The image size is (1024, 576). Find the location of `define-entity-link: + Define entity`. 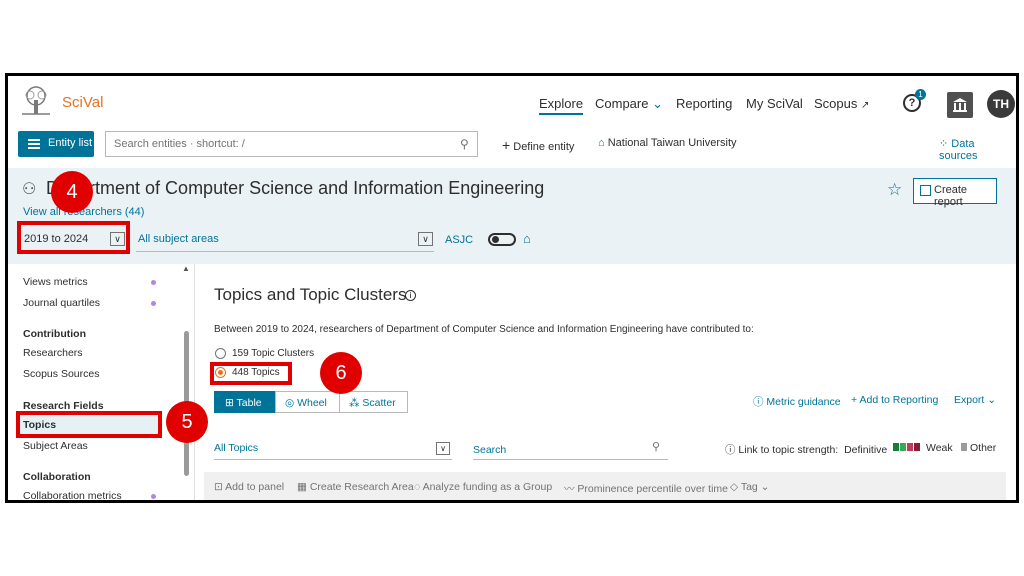

define-entity-link: + Define entity is located at coordinates (538, 145).